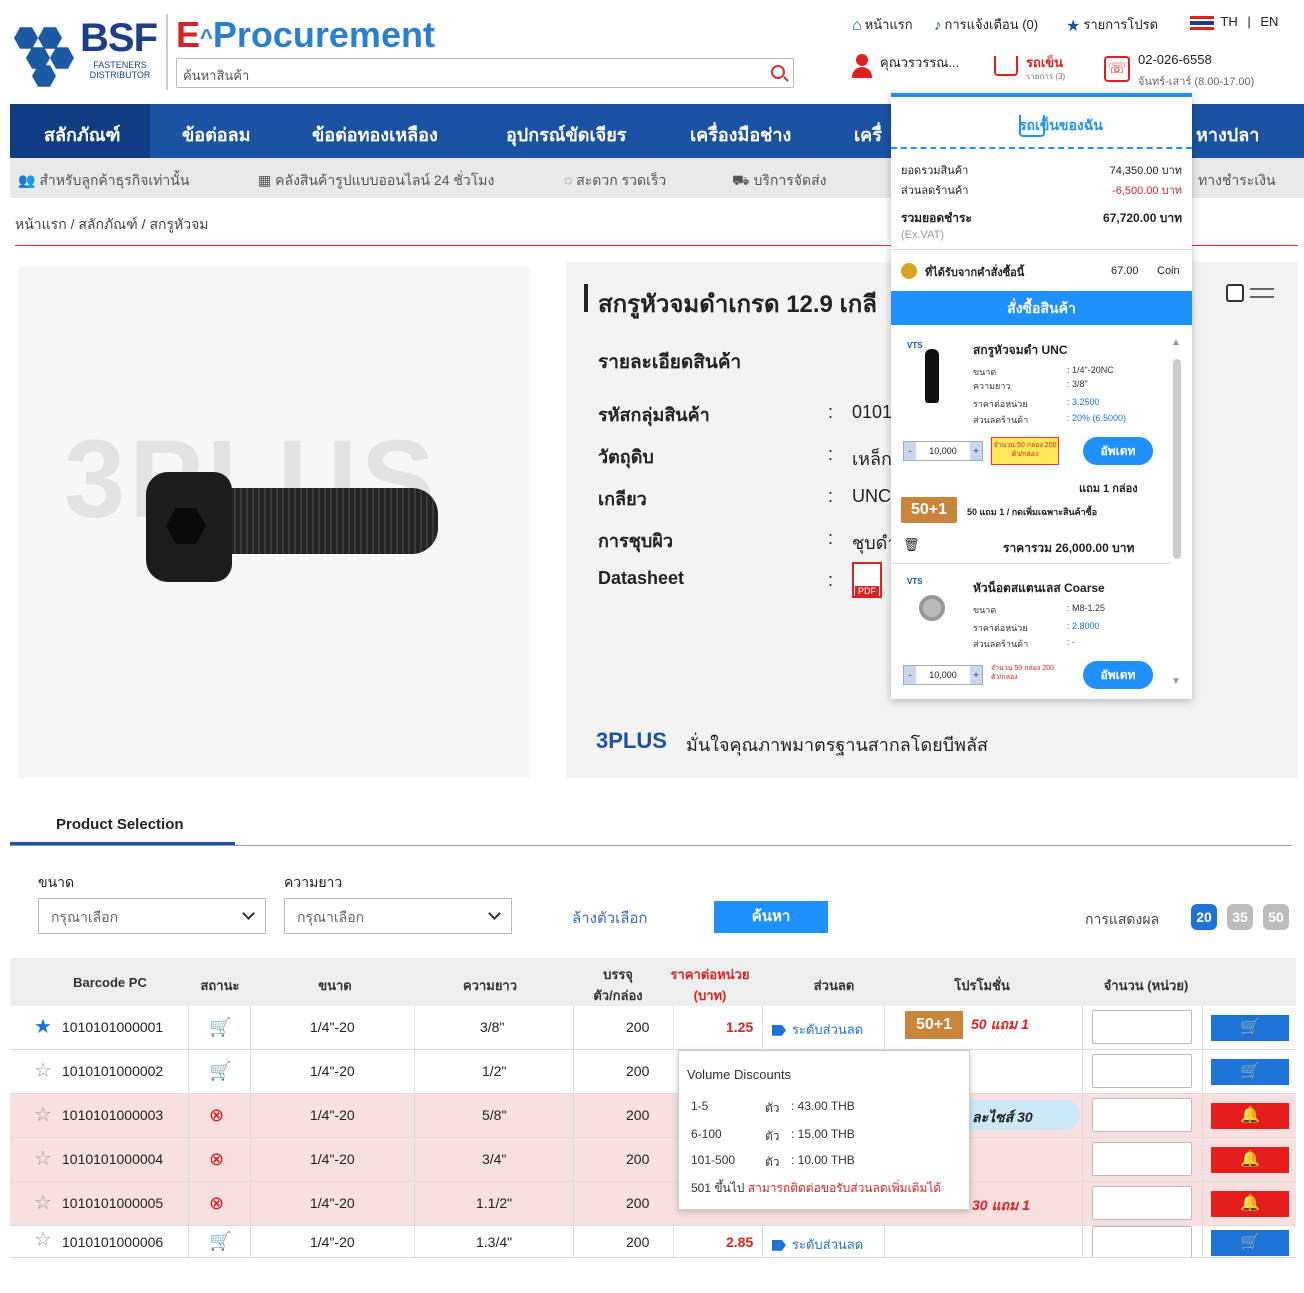  Describe the element at coordinates (867, 580) in the screenshot. I see `pdf-icon` at that location.